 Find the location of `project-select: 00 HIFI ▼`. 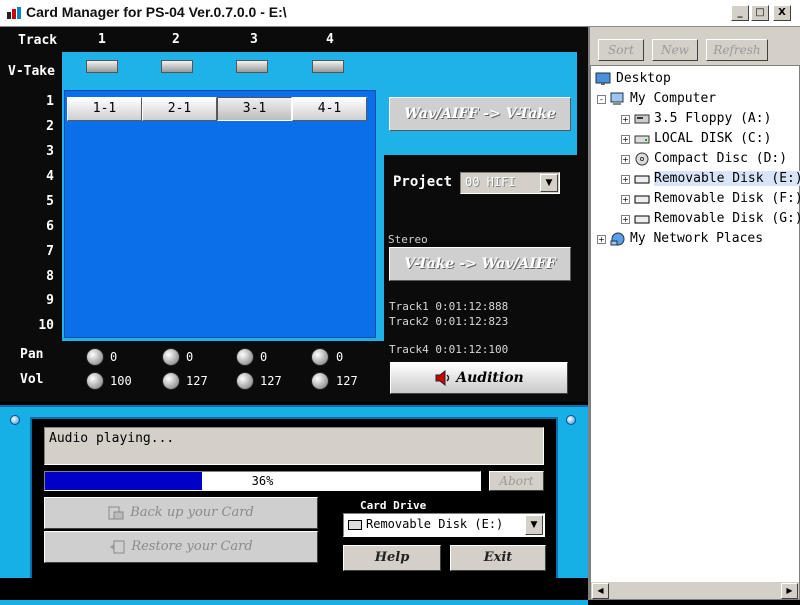

project-select: 00 HIFI ▼ is located at coordinates (510, 183).